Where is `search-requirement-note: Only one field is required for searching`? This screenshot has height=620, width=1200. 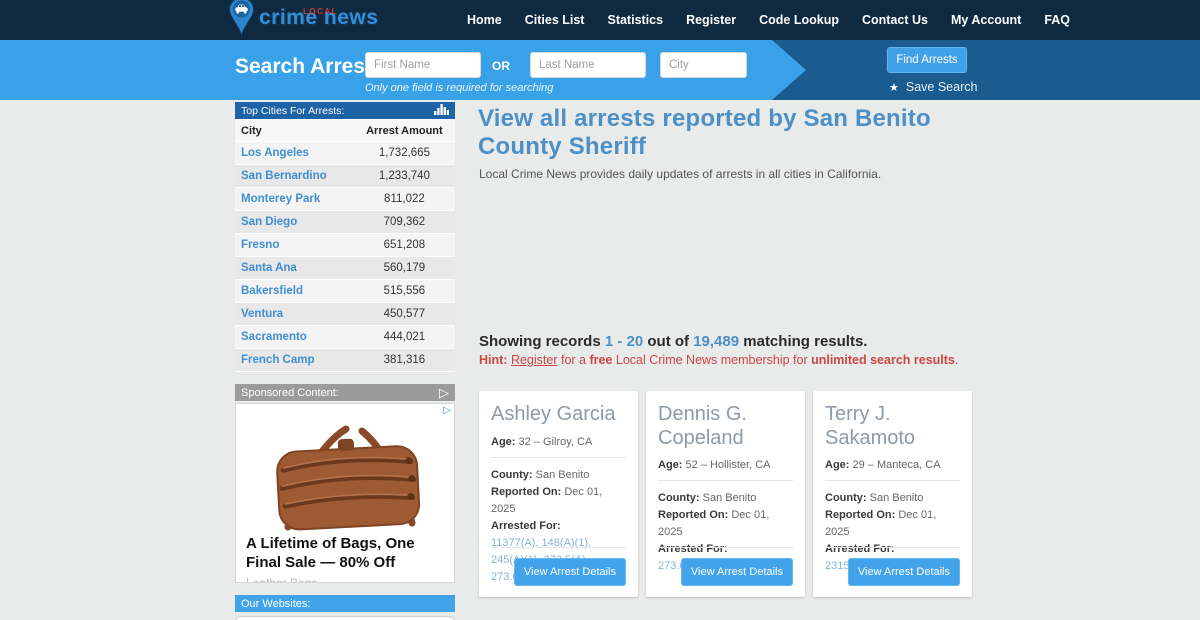
search-requirement-note: Only one field is required for searching is located at coordinates (459, 88).